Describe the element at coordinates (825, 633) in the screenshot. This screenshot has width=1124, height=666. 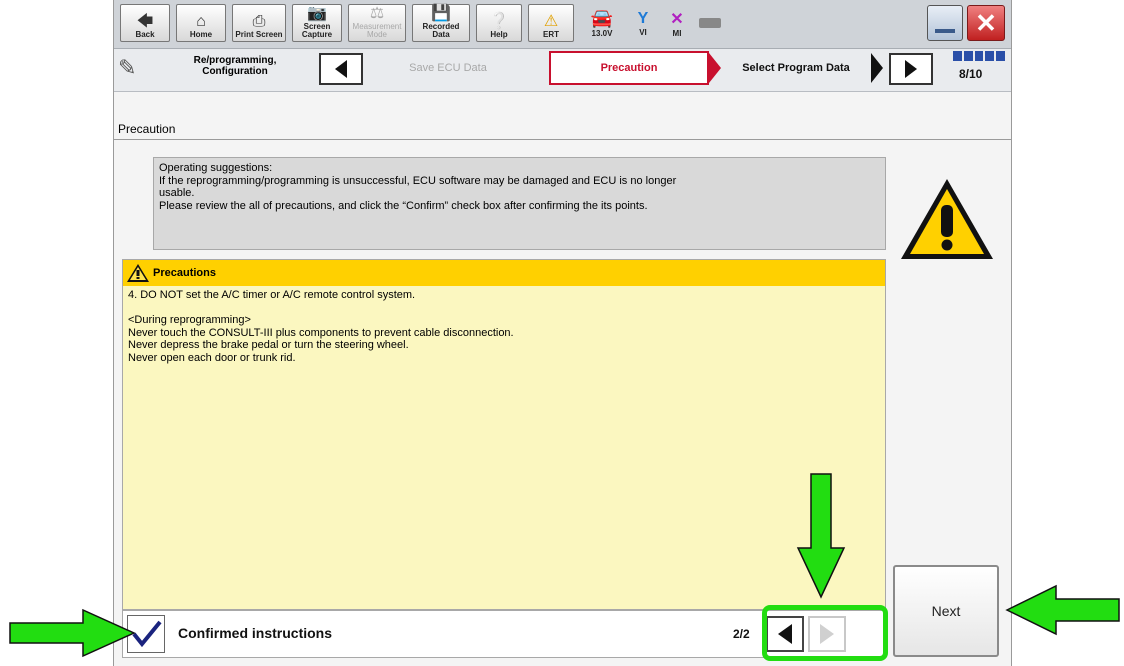
I see `pager-highlight-outline` at that location.